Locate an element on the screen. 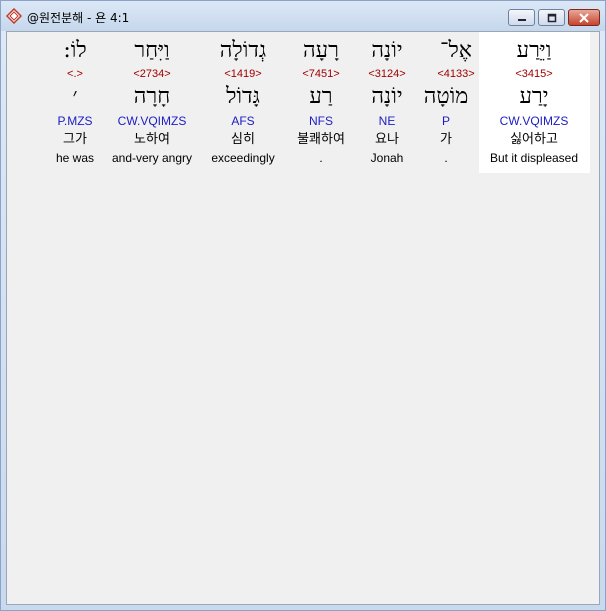 Image resolution: width=606 pixels, height=611 pixels. korean-gloss: 노하여 is located at coordinates (152, 139).